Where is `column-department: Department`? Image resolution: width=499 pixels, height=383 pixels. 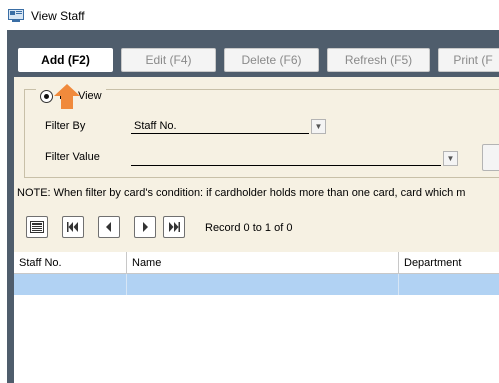
column-department: Department is located at coordinates (449, 263).